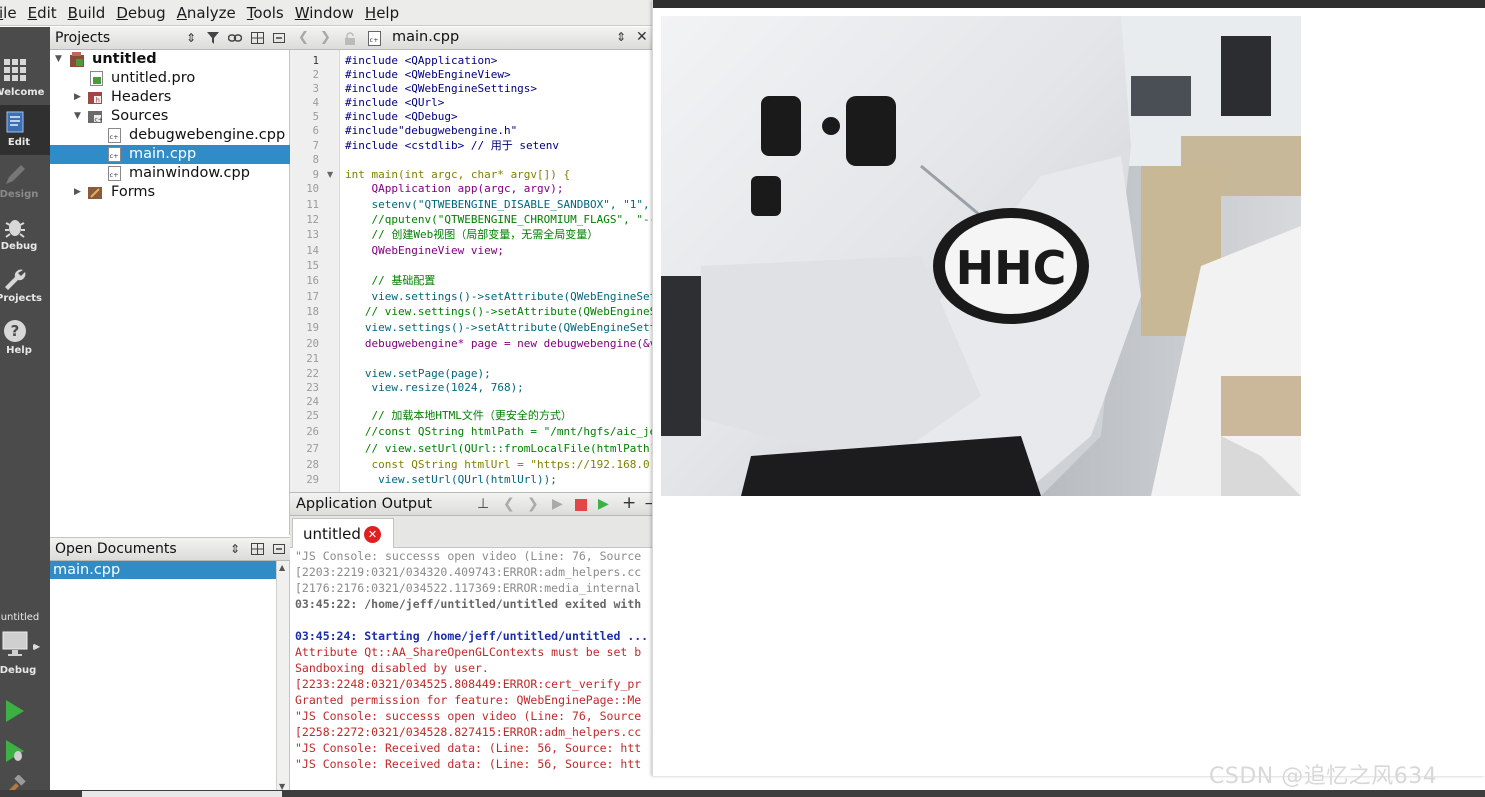 The image size is (1485, 797). Describe the element at coordinates (581, 505) in the screenshot. I see `stop-icon` at that location.